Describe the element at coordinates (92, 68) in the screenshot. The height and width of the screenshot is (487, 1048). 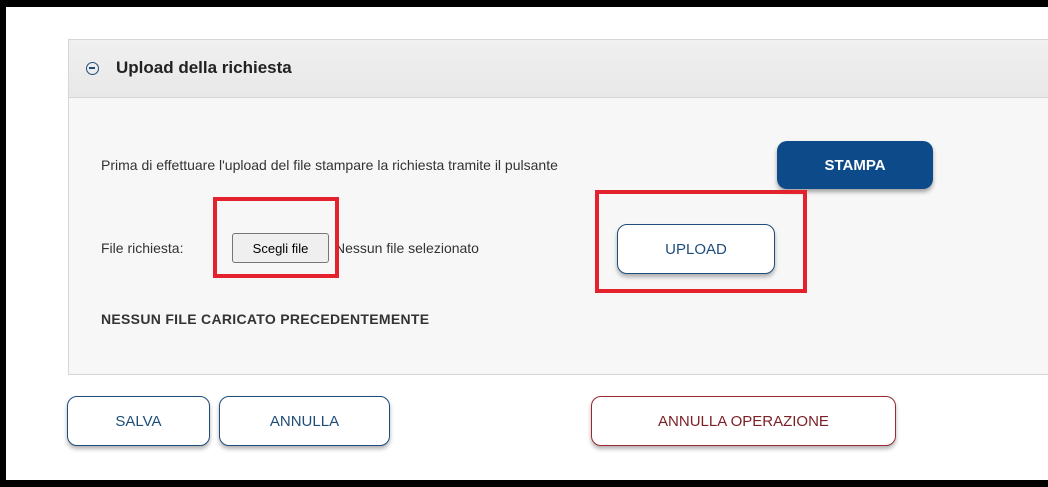
I see `minus-circle-icon` at that location.